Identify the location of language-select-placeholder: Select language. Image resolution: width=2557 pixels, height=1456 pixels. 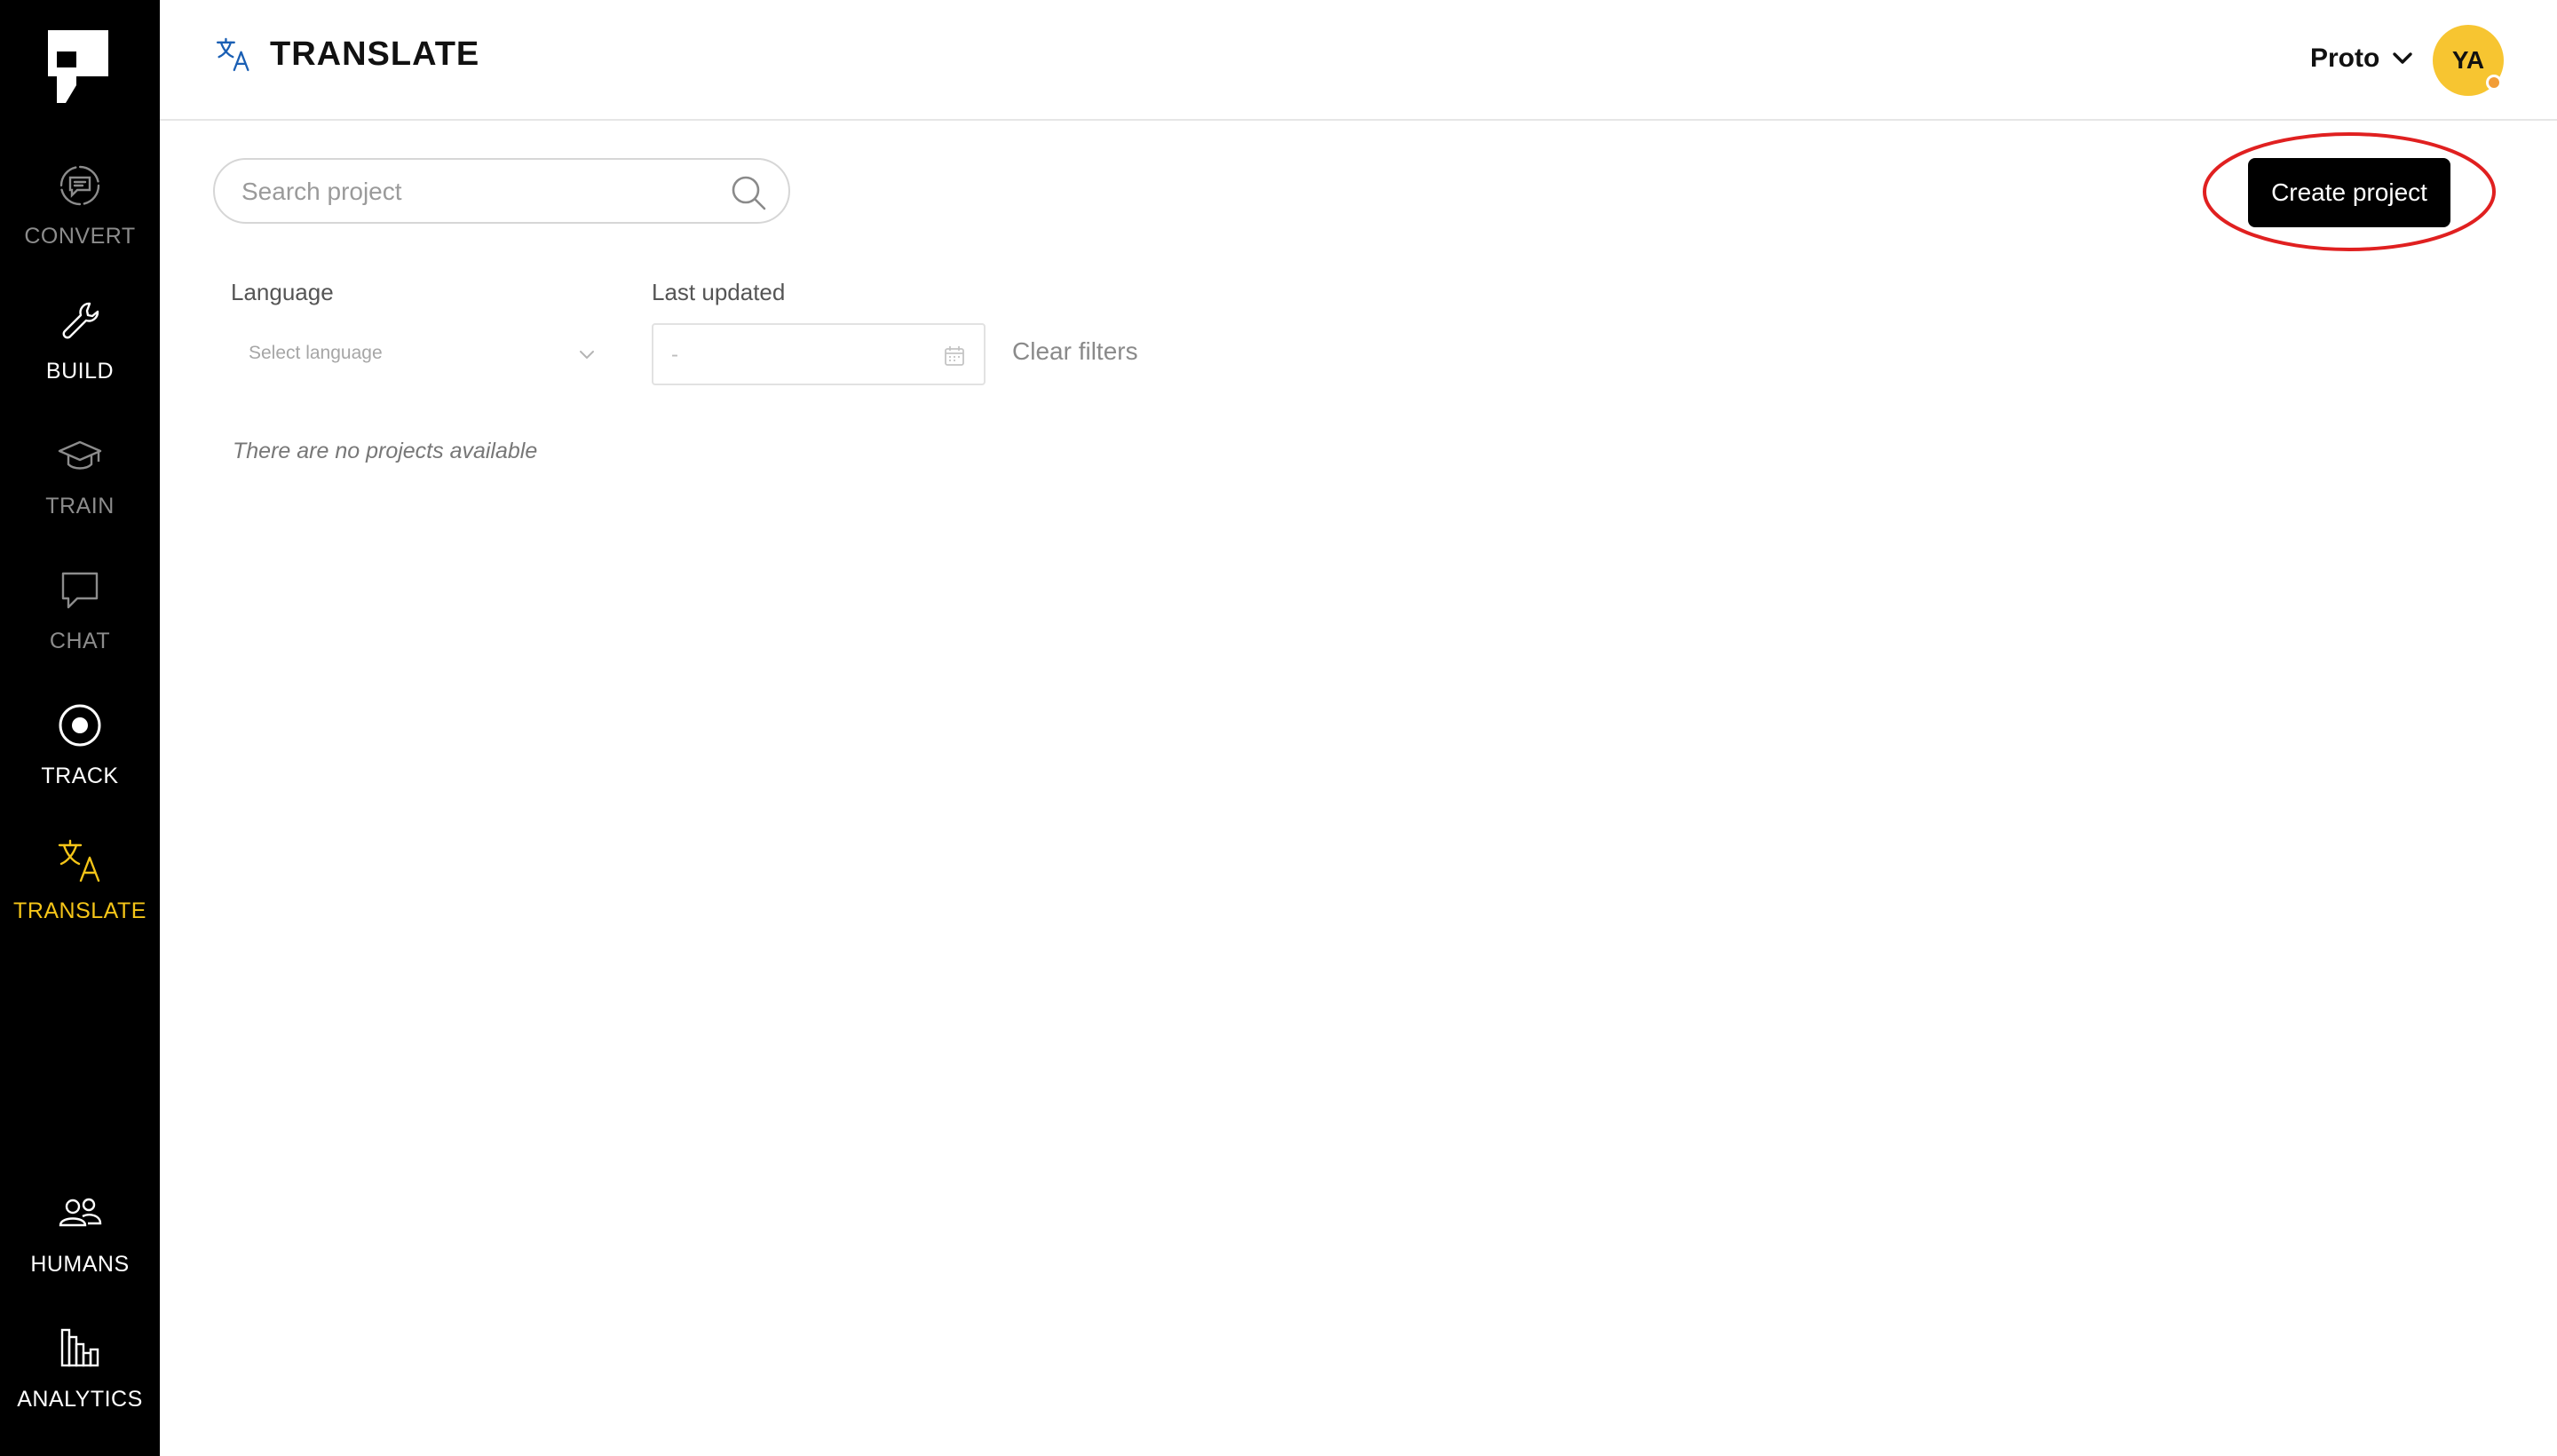
(316, 353).